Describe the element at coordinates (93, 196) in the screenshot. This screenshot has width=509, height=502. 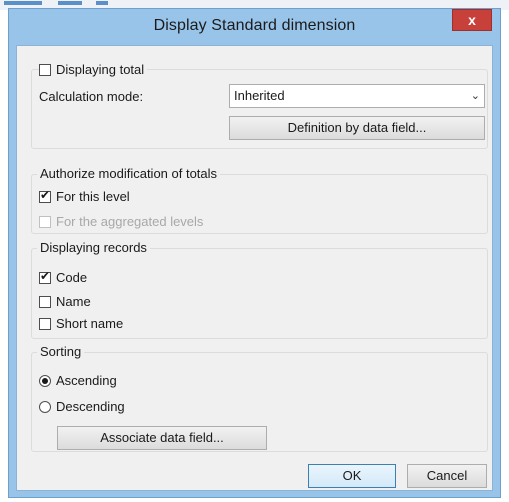
I see `for-this-level-label: For this level` at that location.